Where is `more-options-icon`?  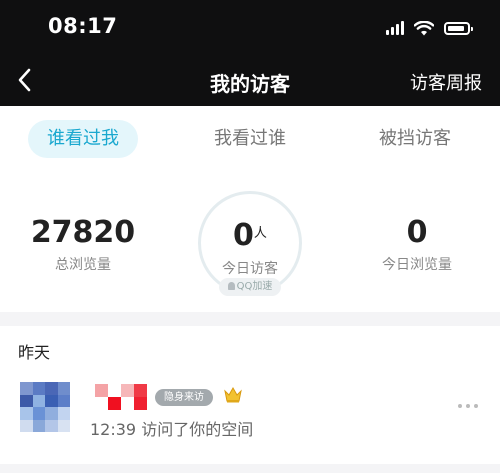
more-options-icon is located at coordinates (468, 406).